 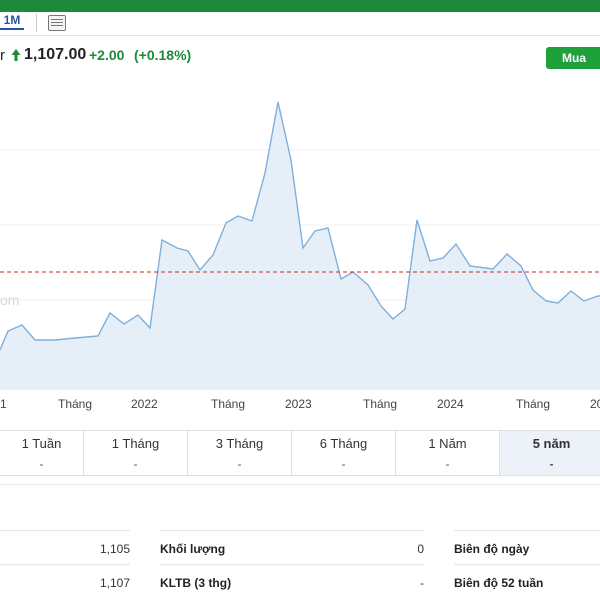 What do you see at coordinates (551, 443) in the screenshot?
I see `period-label: 5 năm` at bounding box center [551, 443].